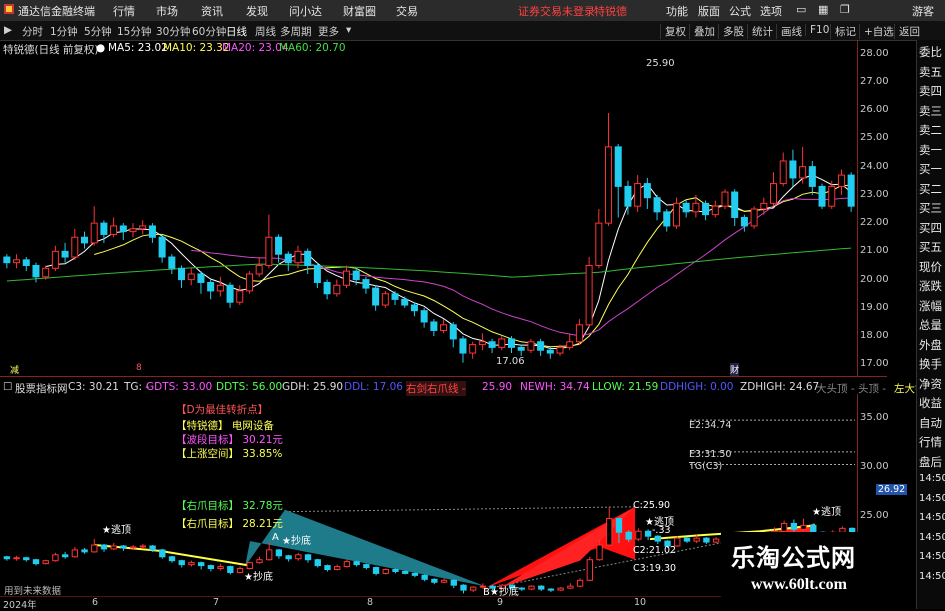  I want to click on menu-function: 功能, so click(677, 11).